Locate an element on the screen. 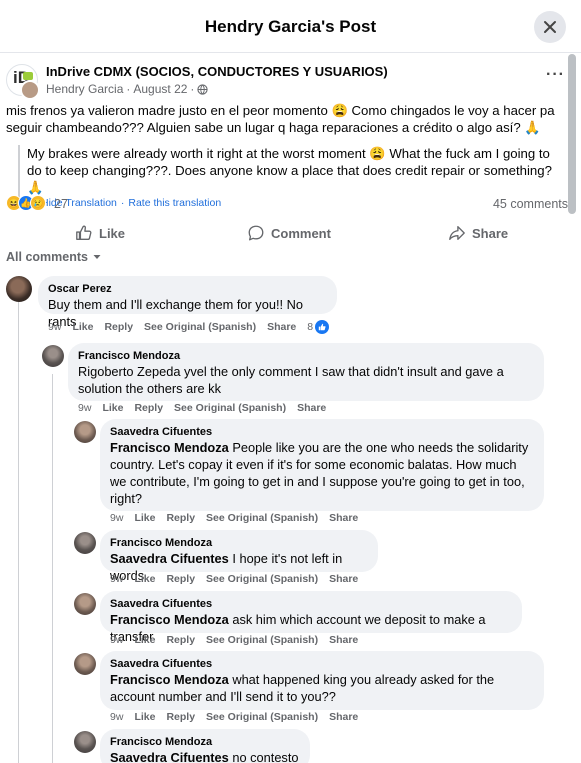 This screenshot has height=763, width=581. like-count-badge: 8 is located at coordinates (318, 327).